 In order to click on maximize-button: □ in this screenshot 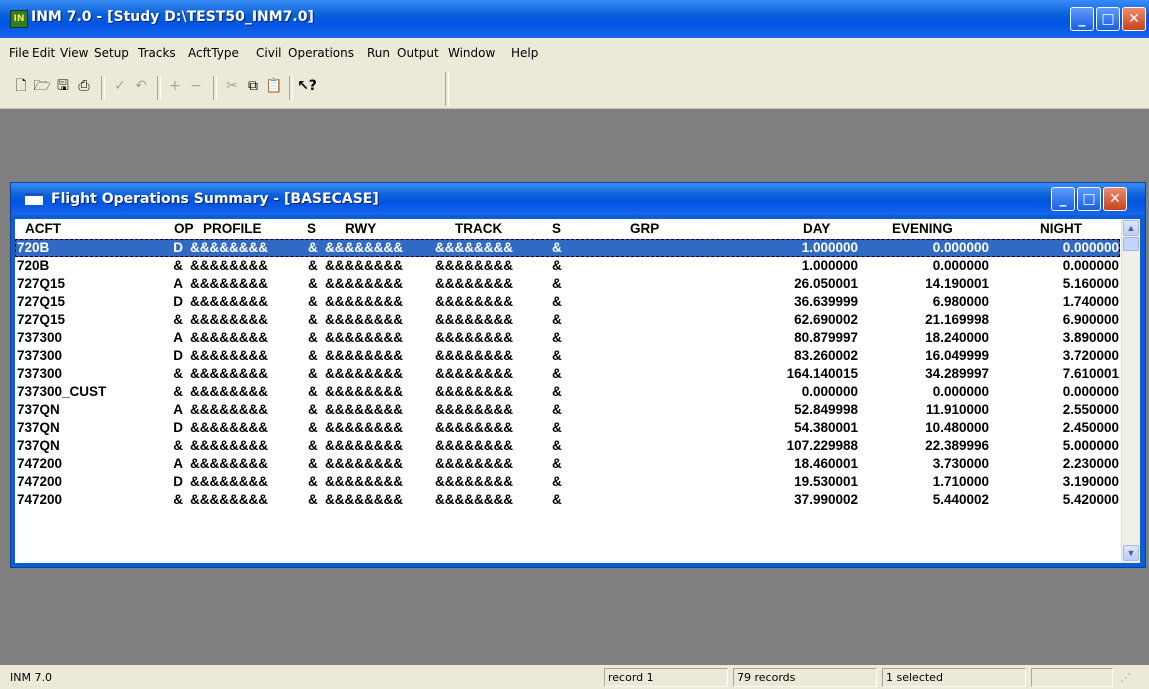, I will do `click(1108, 19)`.